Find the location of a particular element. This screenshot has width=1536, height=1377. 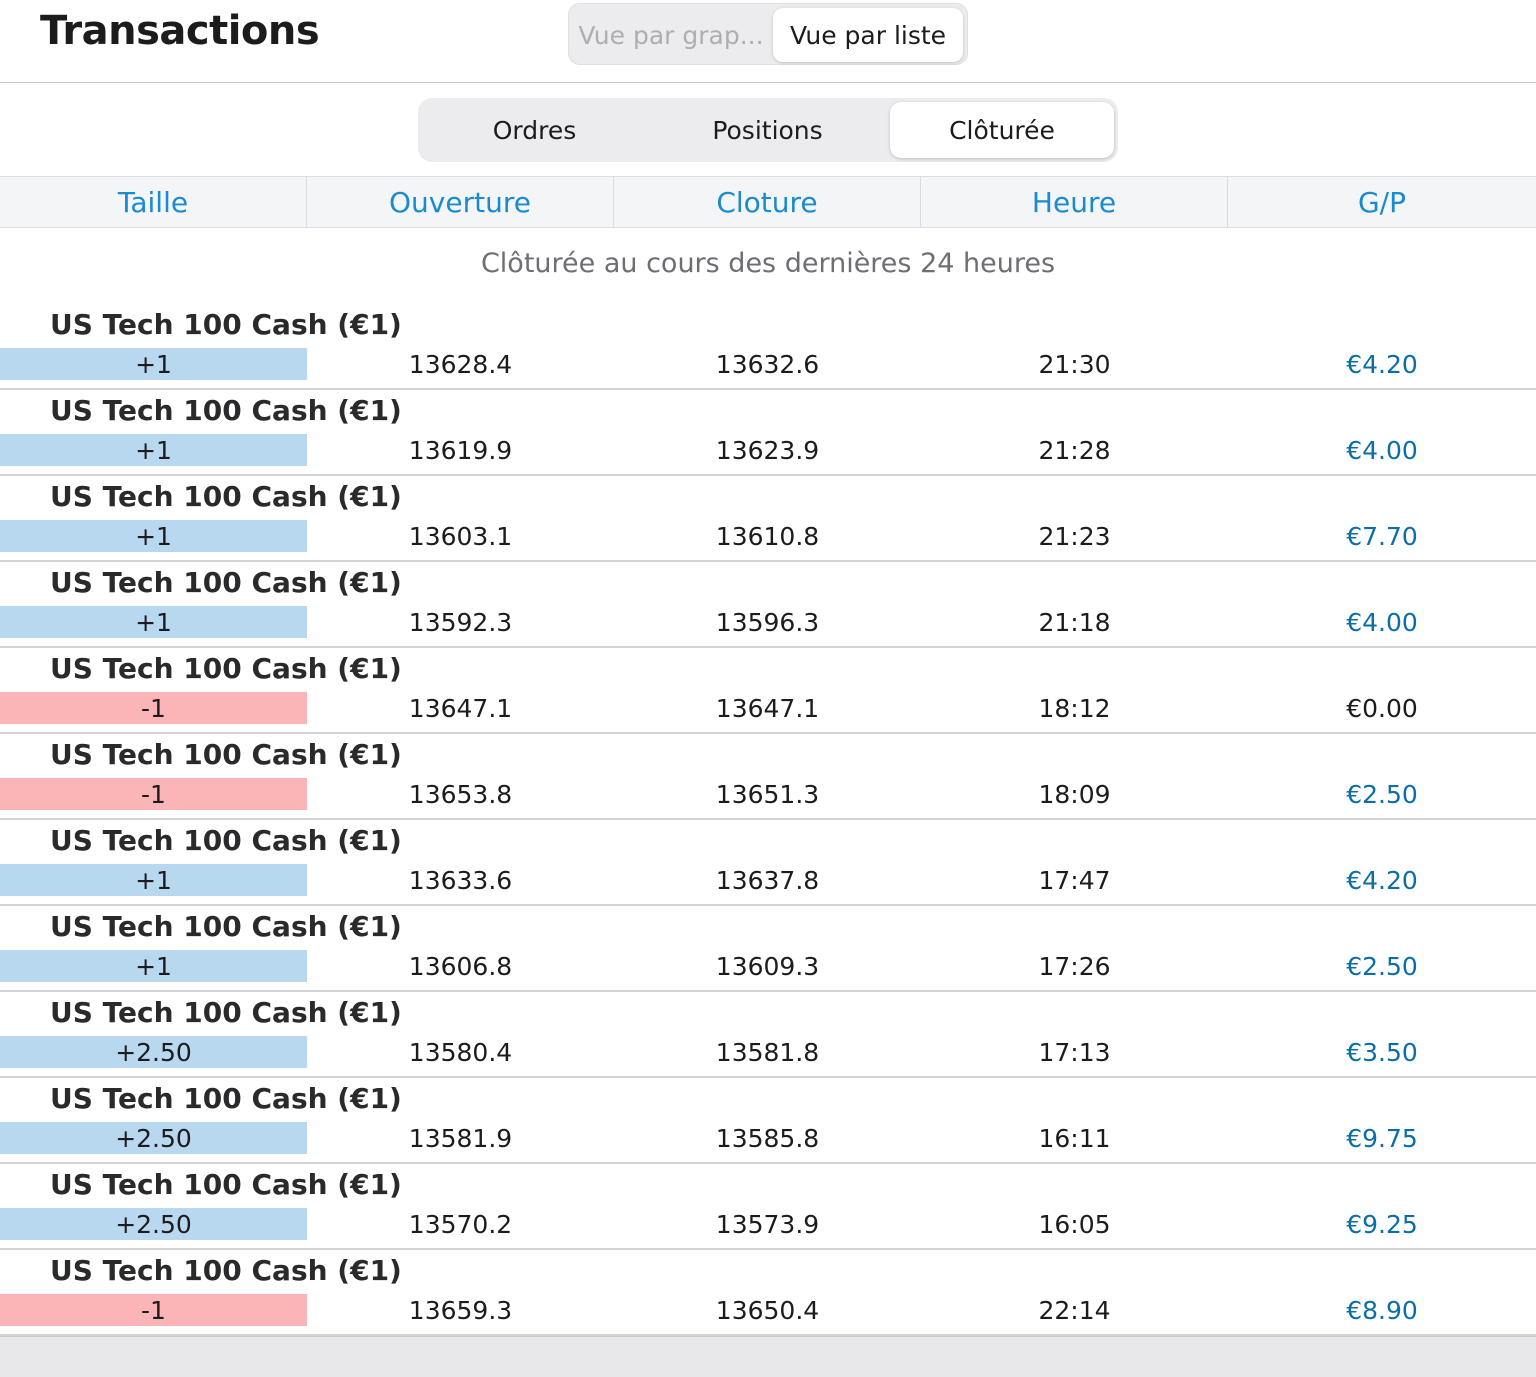

close-time: 16:05 is located at coordinates (1074, 1224).